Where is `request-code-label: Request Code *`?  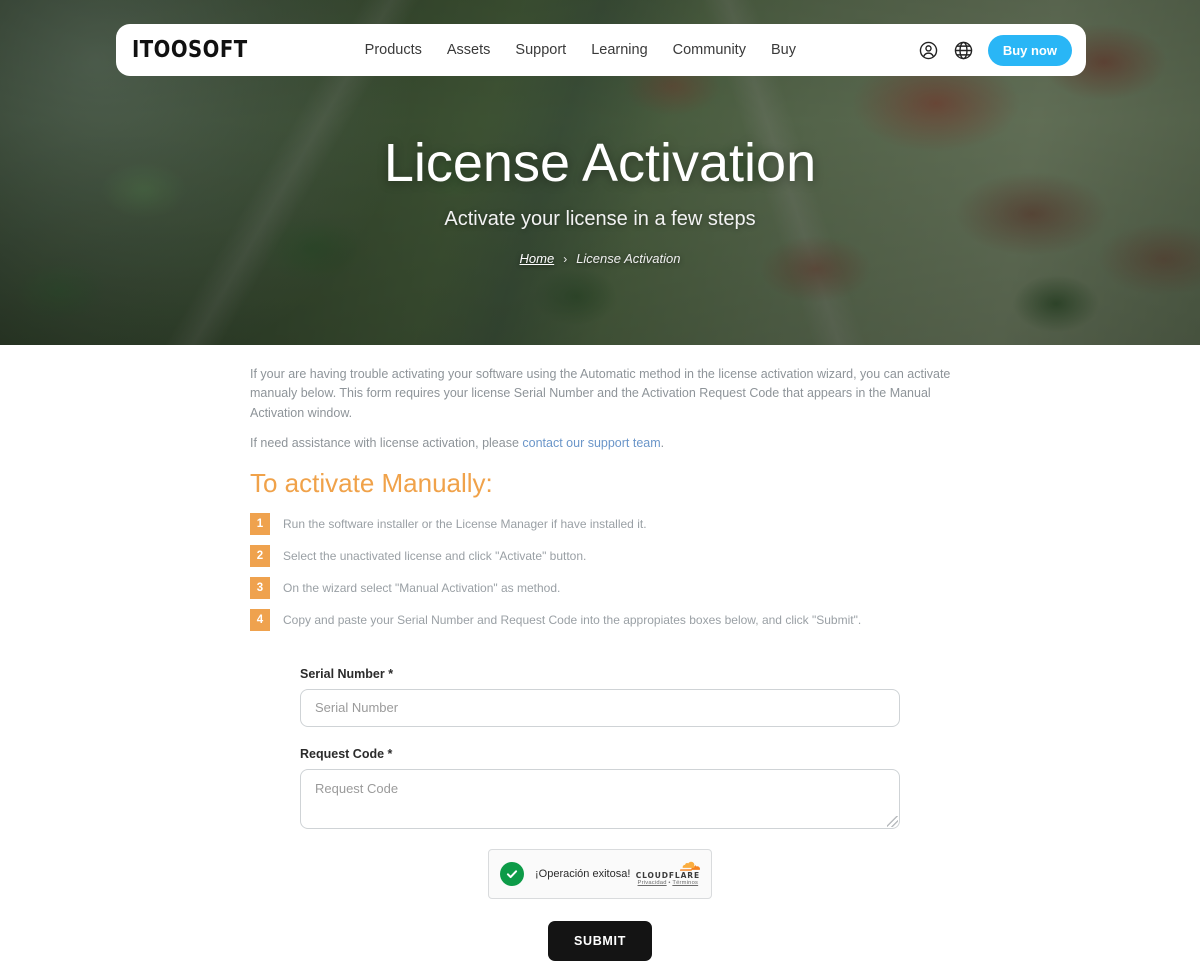
request-code-label: Request Code * is located at coordinates (346, 753).